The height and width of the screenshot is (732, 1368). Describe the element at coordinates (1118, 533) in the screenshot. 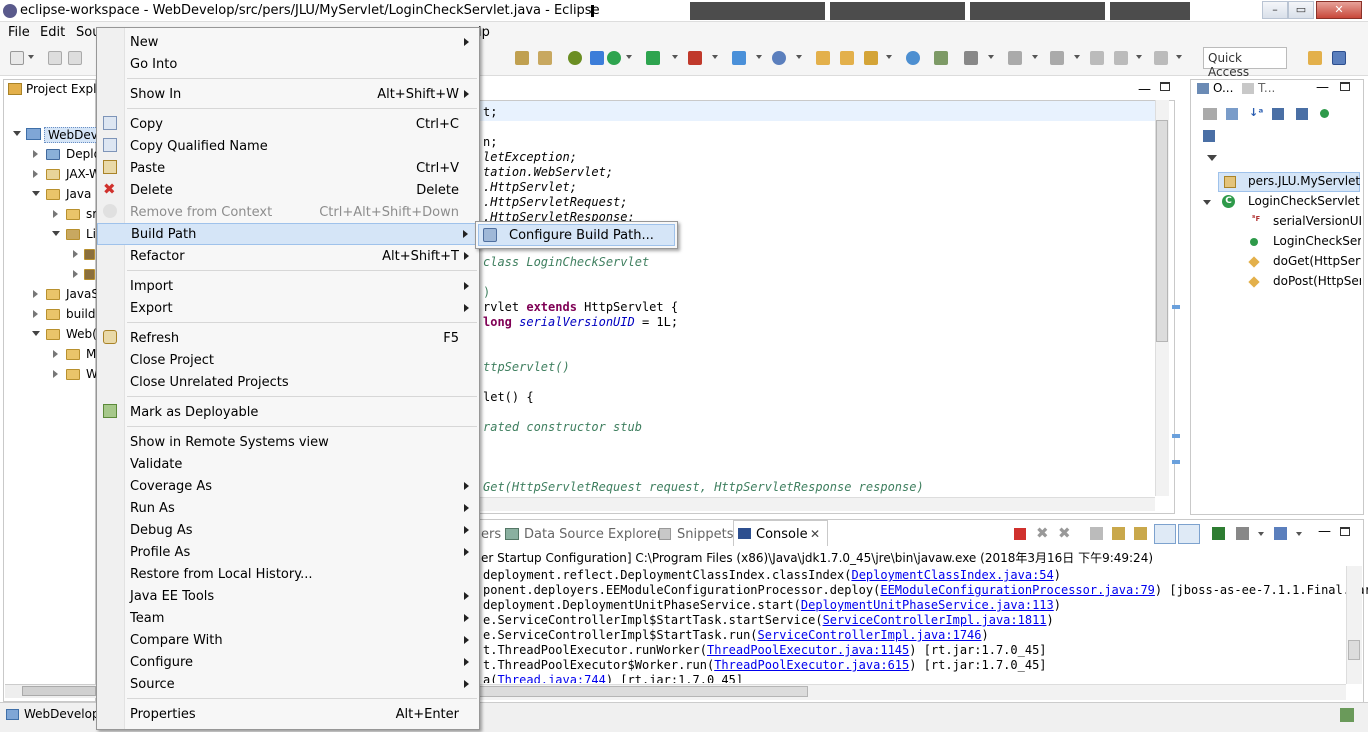

I see `scroll-lock-icon` at that location.